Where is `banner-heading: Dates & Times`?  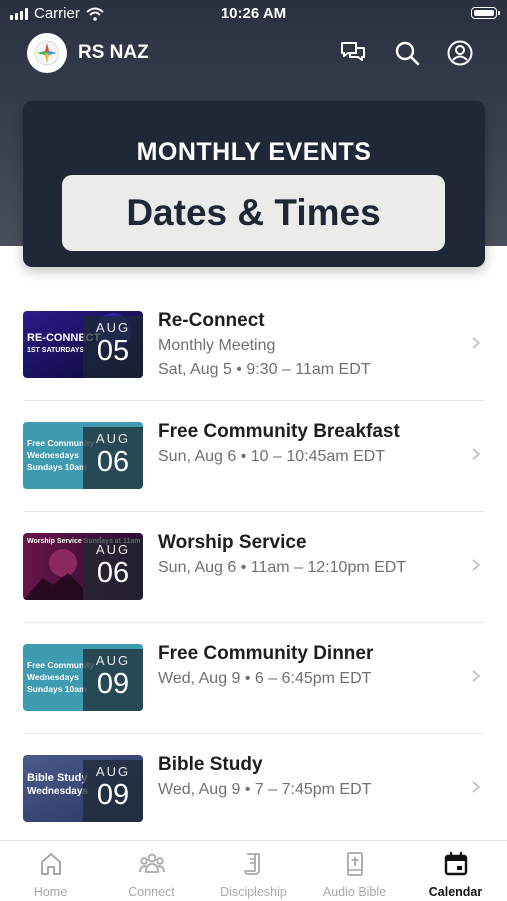
banner-heading: Dates & Times is located at coordinates (253, 212).